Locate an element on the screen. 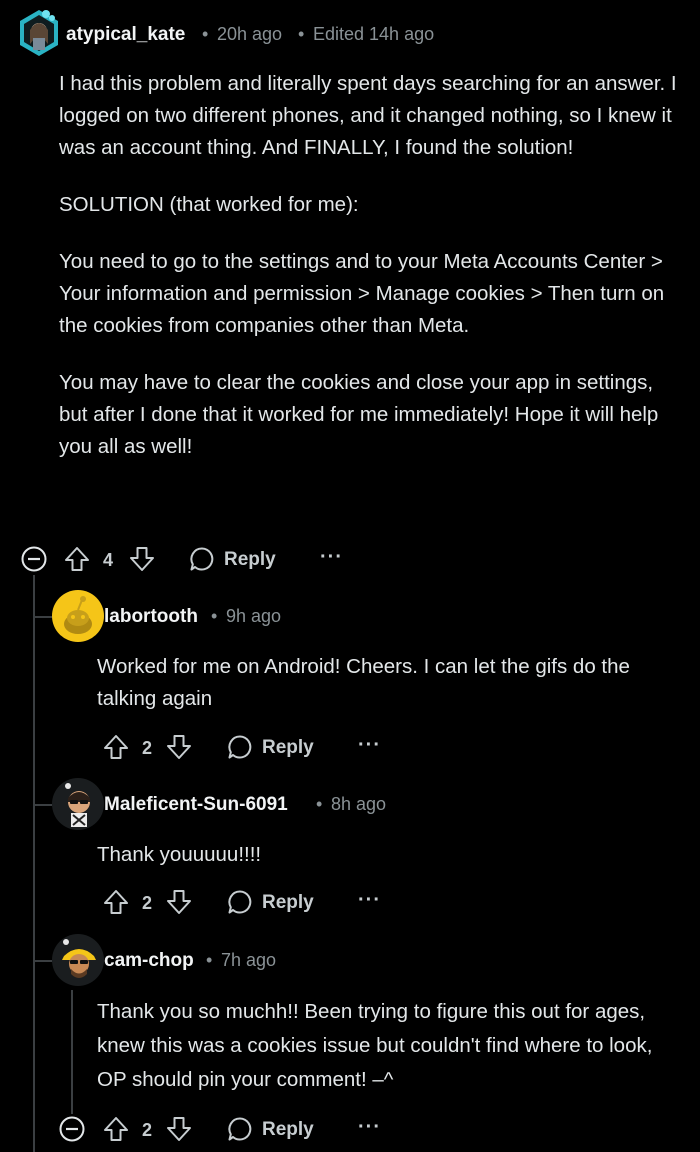 Image resolution: width=700 pixels, height=1152 pixels. edited-label: Edited 14h ago is located at coordinates (374, 34).